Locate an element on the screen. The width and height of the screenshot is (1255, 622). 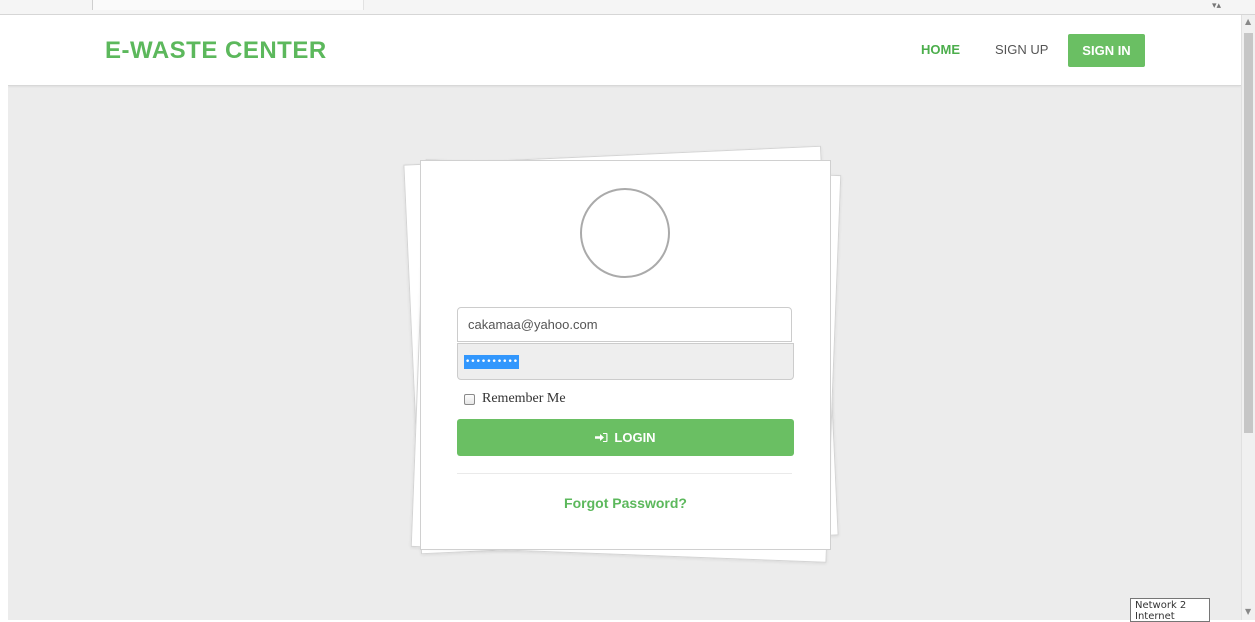
scroll-up-arrow-icon: ▲ is located at coordinates (1248, 21).